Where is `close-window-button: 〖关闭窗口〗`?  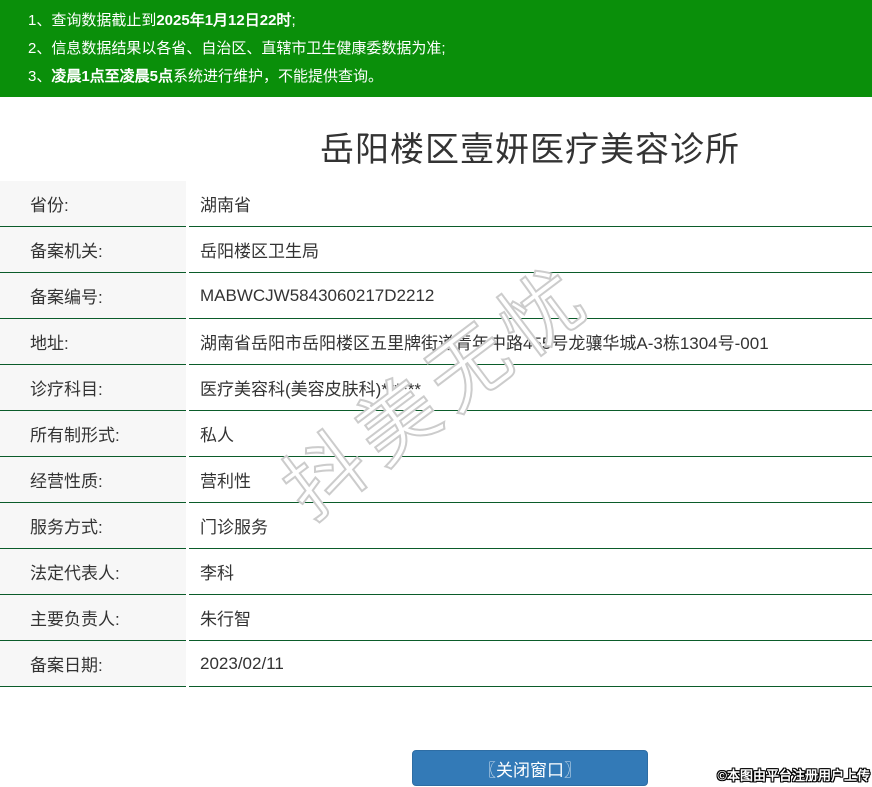
close-window-button: 〖关闭窗口〗 is located at coordinates (530, 768).